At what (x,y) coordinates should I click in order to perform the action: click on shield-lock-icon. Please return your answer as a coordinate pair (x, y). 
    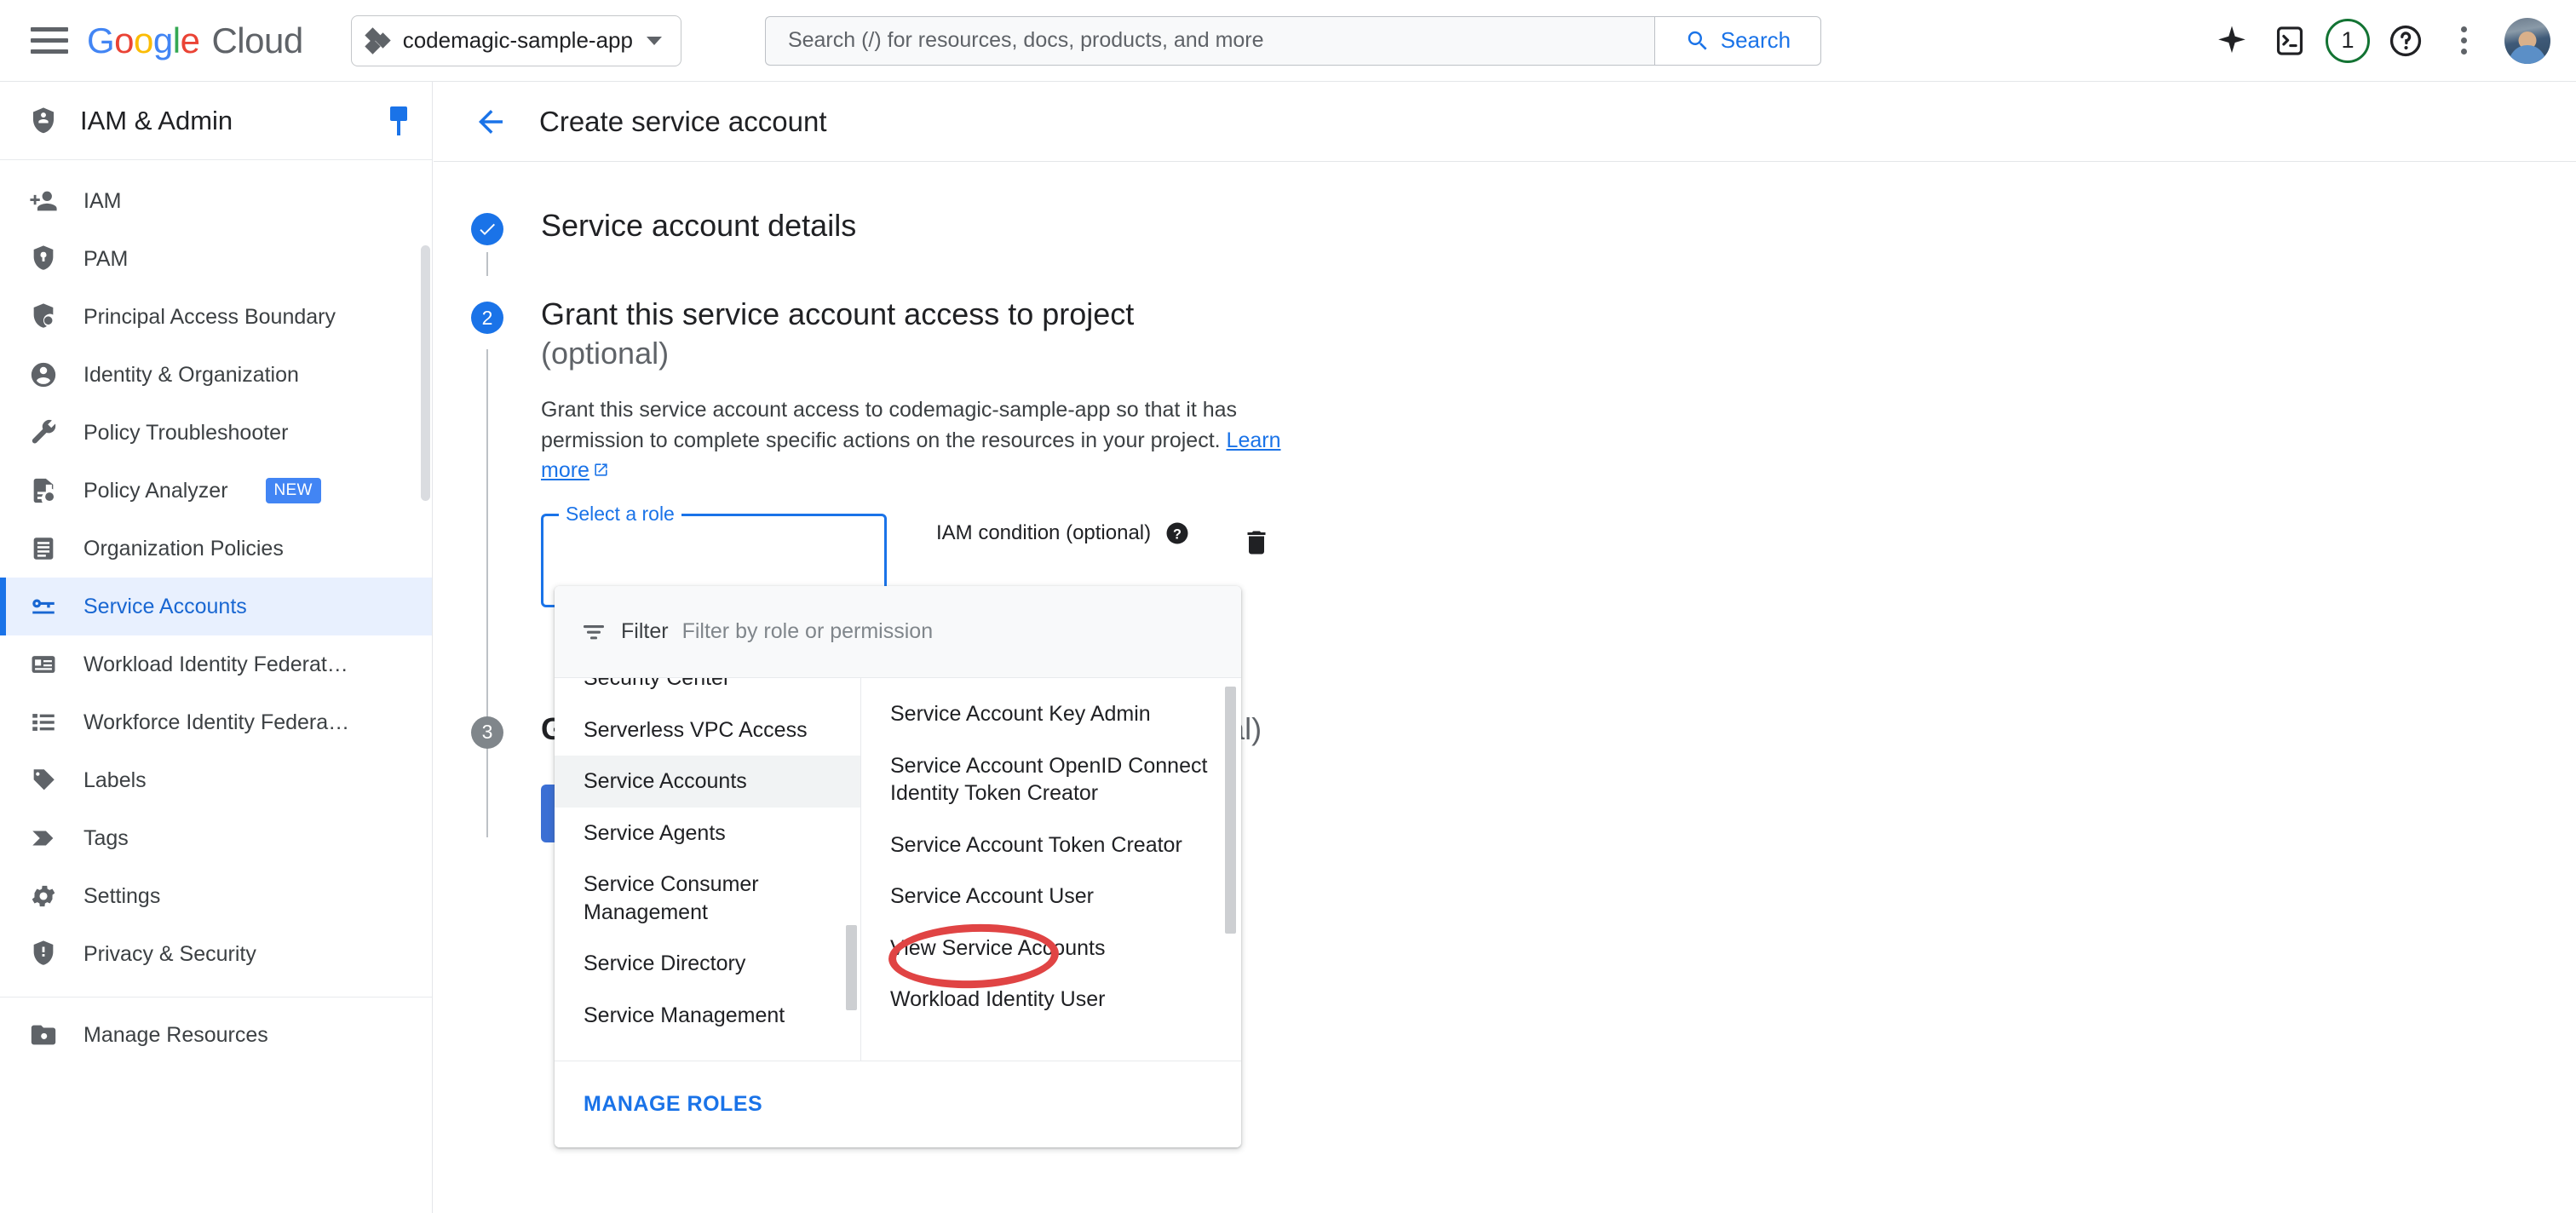
    Looking at the image, I should click on (43, 954).